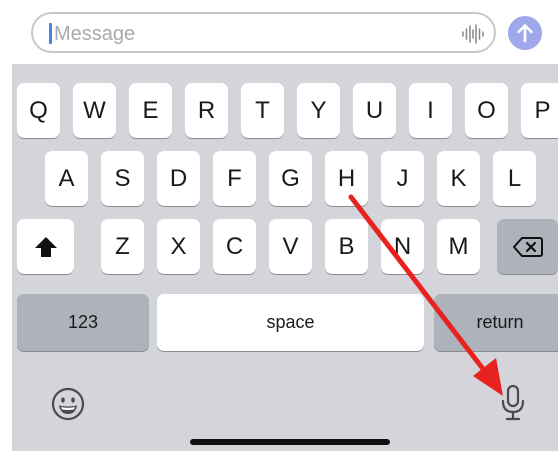 The width and height of the screenshot is (558, 451). I want to click on space-key: space, so click(290, 322).